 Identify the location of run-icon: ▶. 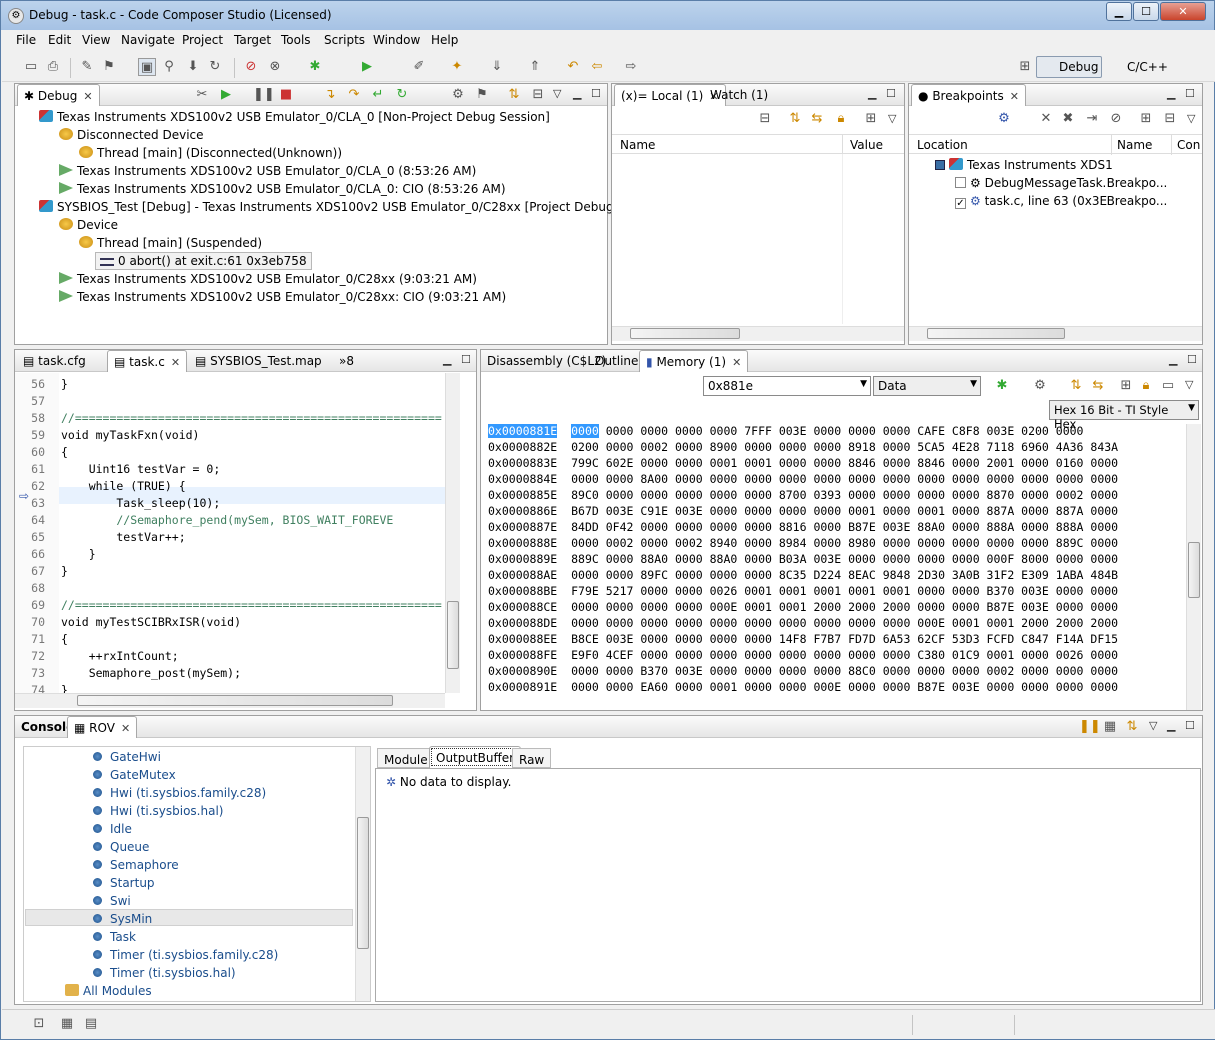
(367, 67).